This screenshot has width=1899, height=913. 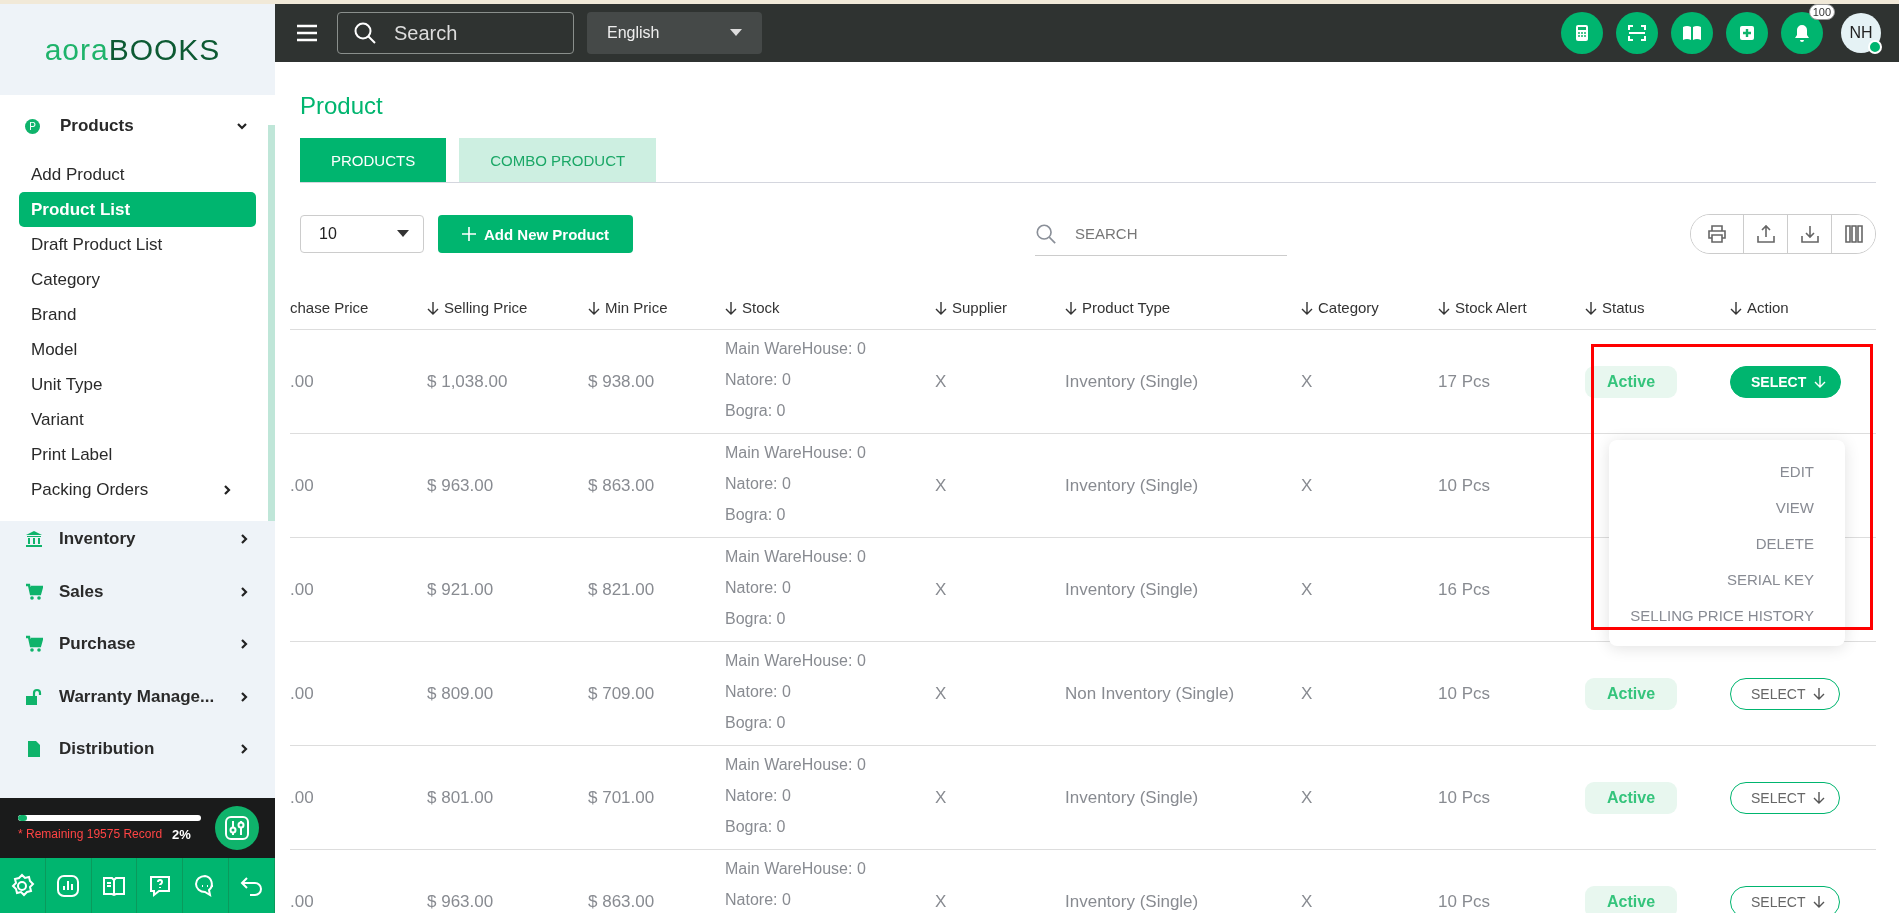 What do you see at coordinates (137, 419) in the screenshot?
I see `sidebar-item: Variant` at bounding box center [137, 419].